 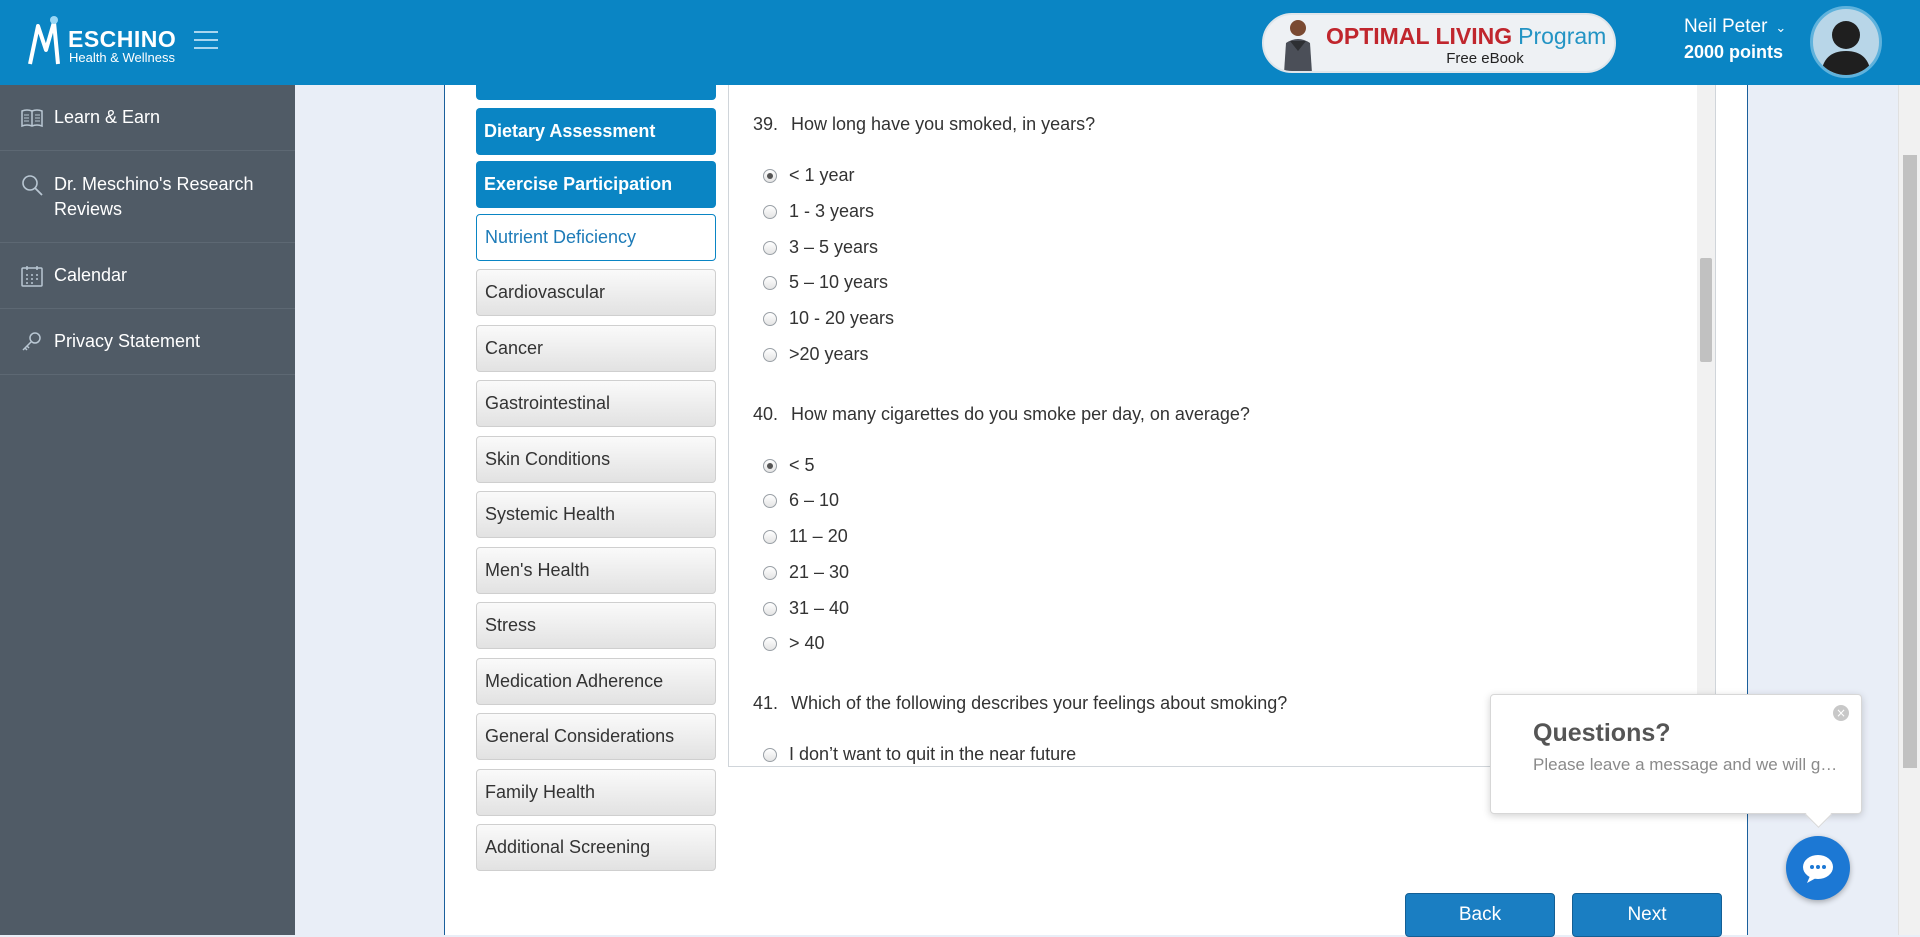 I want to click on option-39-4: 5 – 10 years, so click(x=825, y=282).